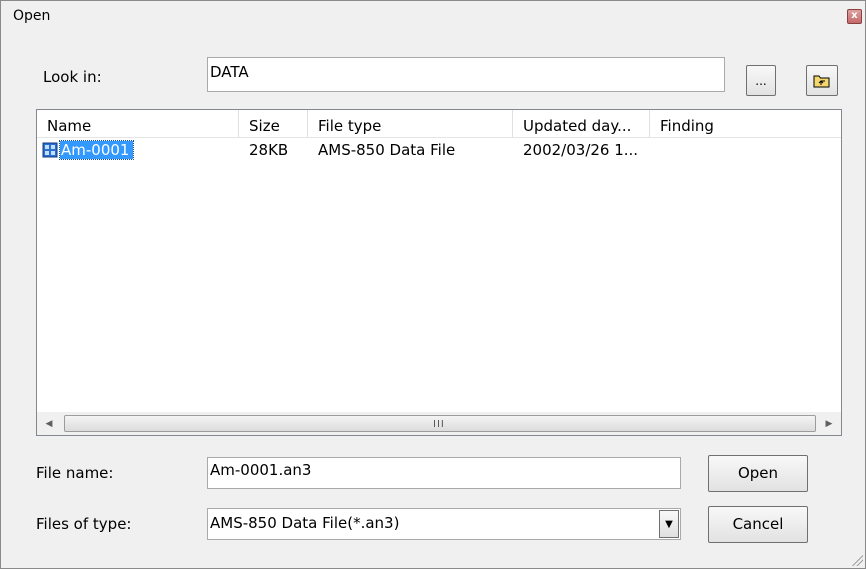 The image size is (866, 569). Describe the element at coordinates (433, 16) in the screenshot. I see `title-bar: Open x` at that location.